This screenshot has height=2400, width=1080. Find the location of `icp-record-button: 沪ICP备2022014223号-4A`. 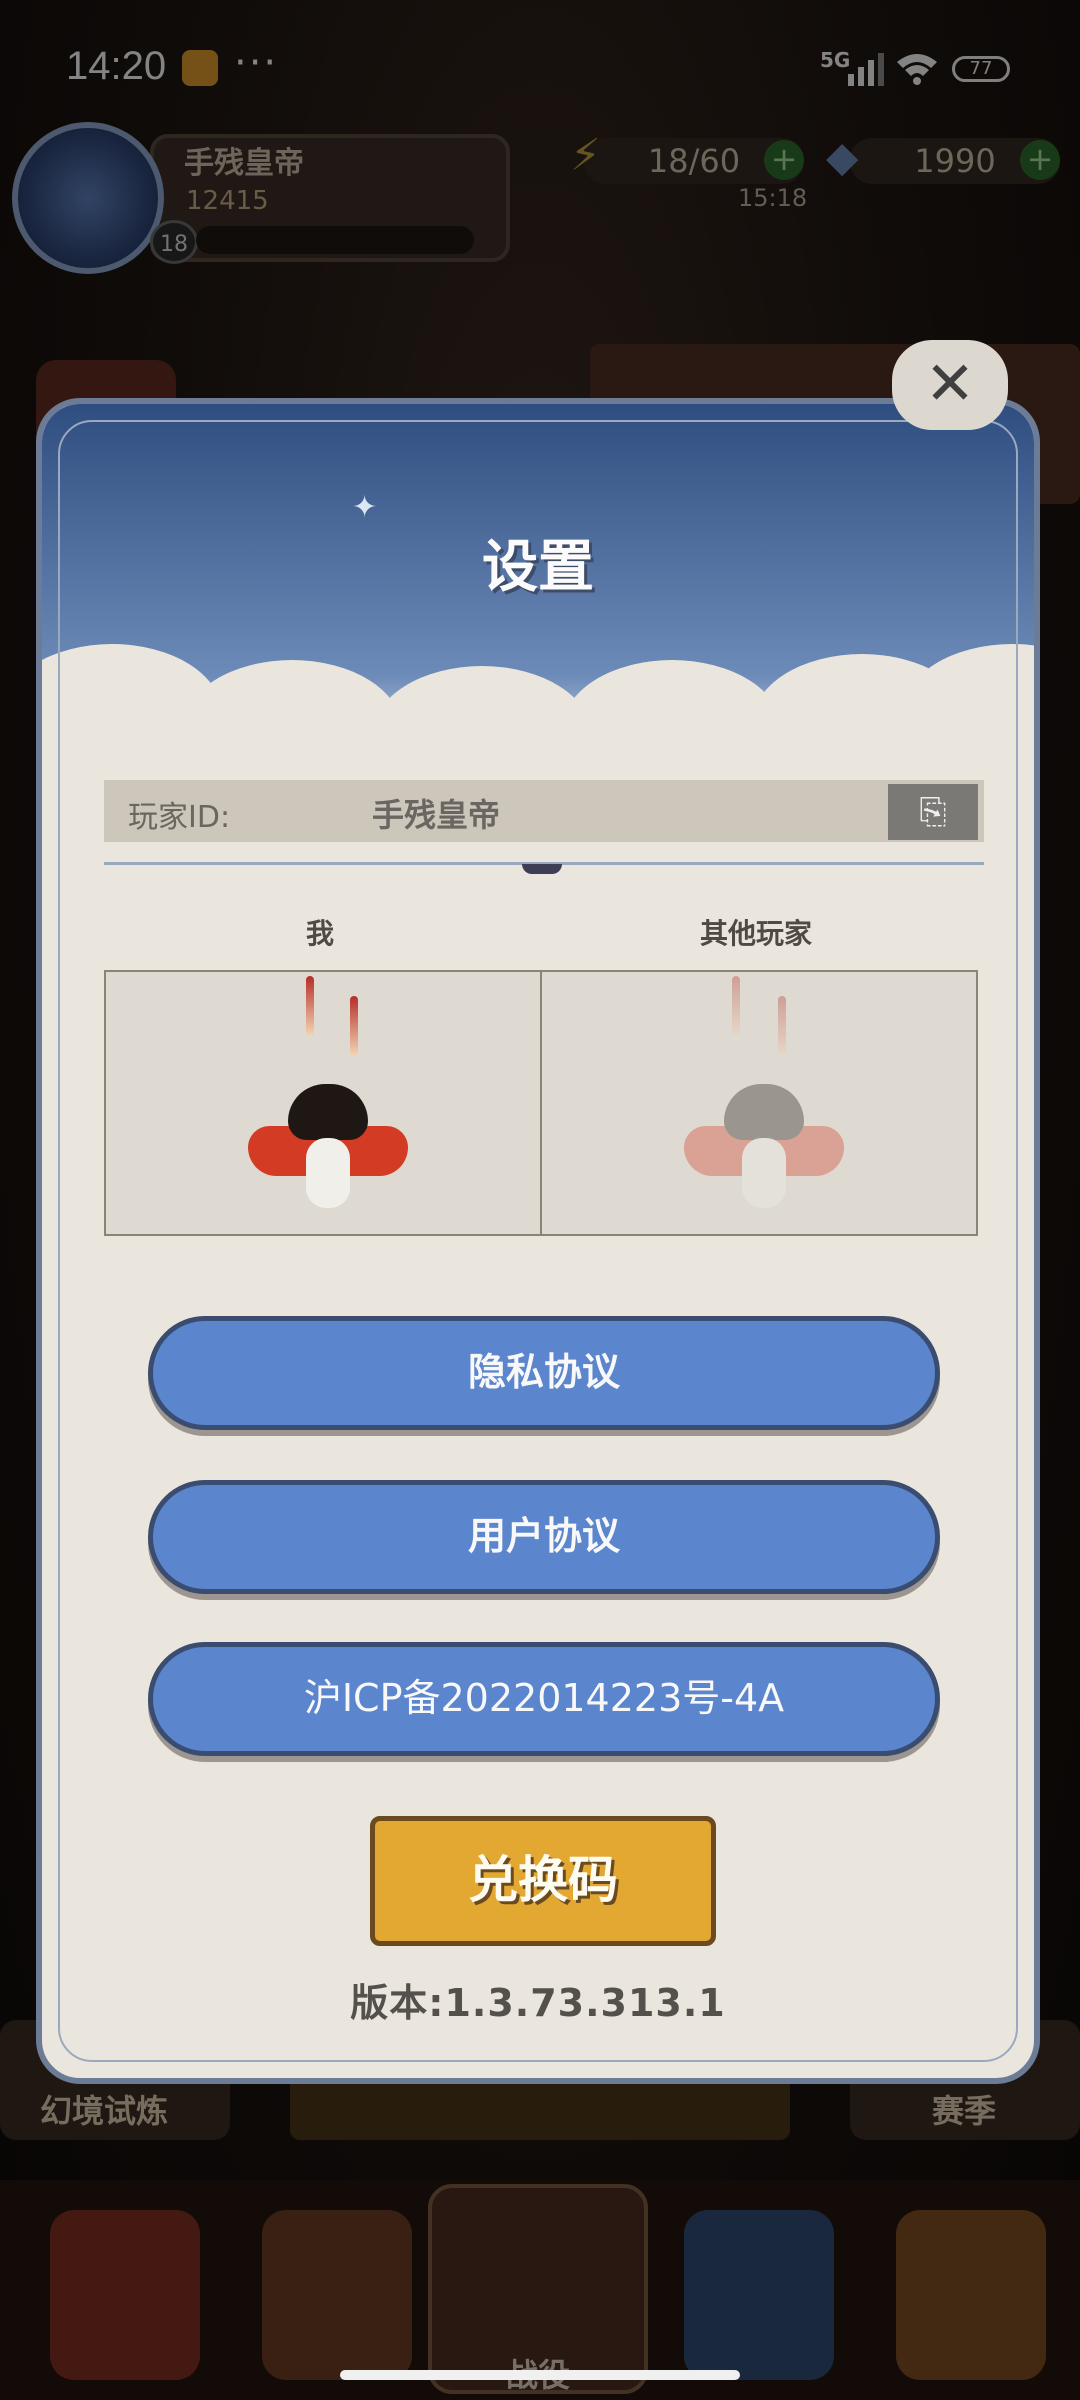

icp-record-button: 沪ICP备2022014223号-4A is located at coordinates (544, 1699).